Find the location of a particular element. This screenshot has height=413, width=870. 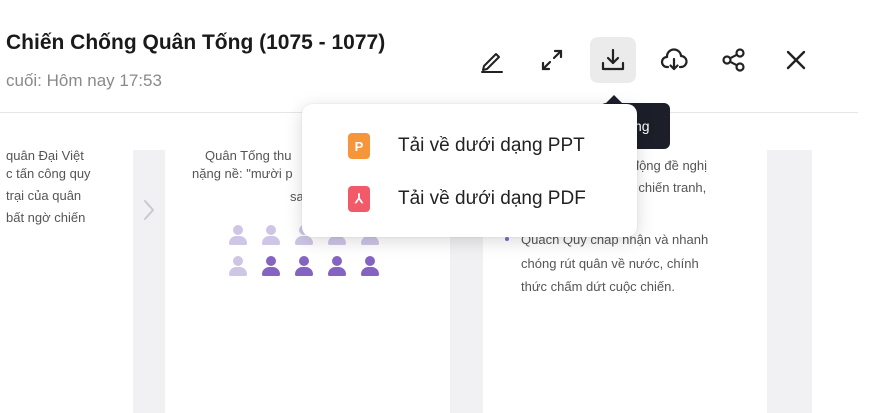

cloud-download-button is located at coordinates (674, 60).